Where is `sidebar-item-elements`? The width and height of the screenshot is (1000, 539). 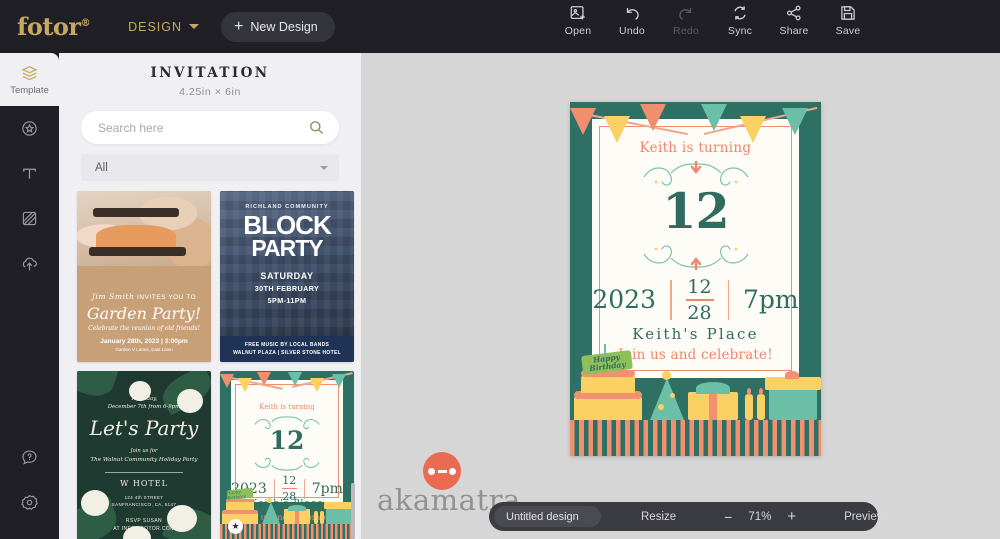
sidebar-item-elements is located at coordinates (29, 128).